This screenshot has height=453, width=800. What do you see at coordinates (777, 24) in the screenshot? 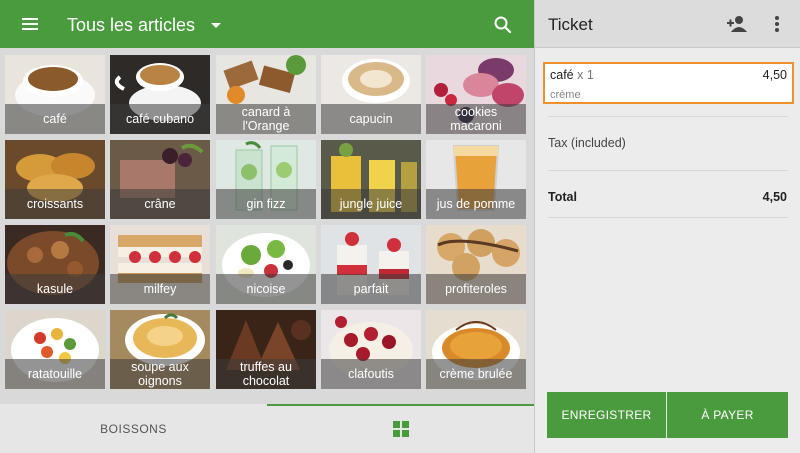
I see `more-vert-icon` at bounding box center [777, 24].